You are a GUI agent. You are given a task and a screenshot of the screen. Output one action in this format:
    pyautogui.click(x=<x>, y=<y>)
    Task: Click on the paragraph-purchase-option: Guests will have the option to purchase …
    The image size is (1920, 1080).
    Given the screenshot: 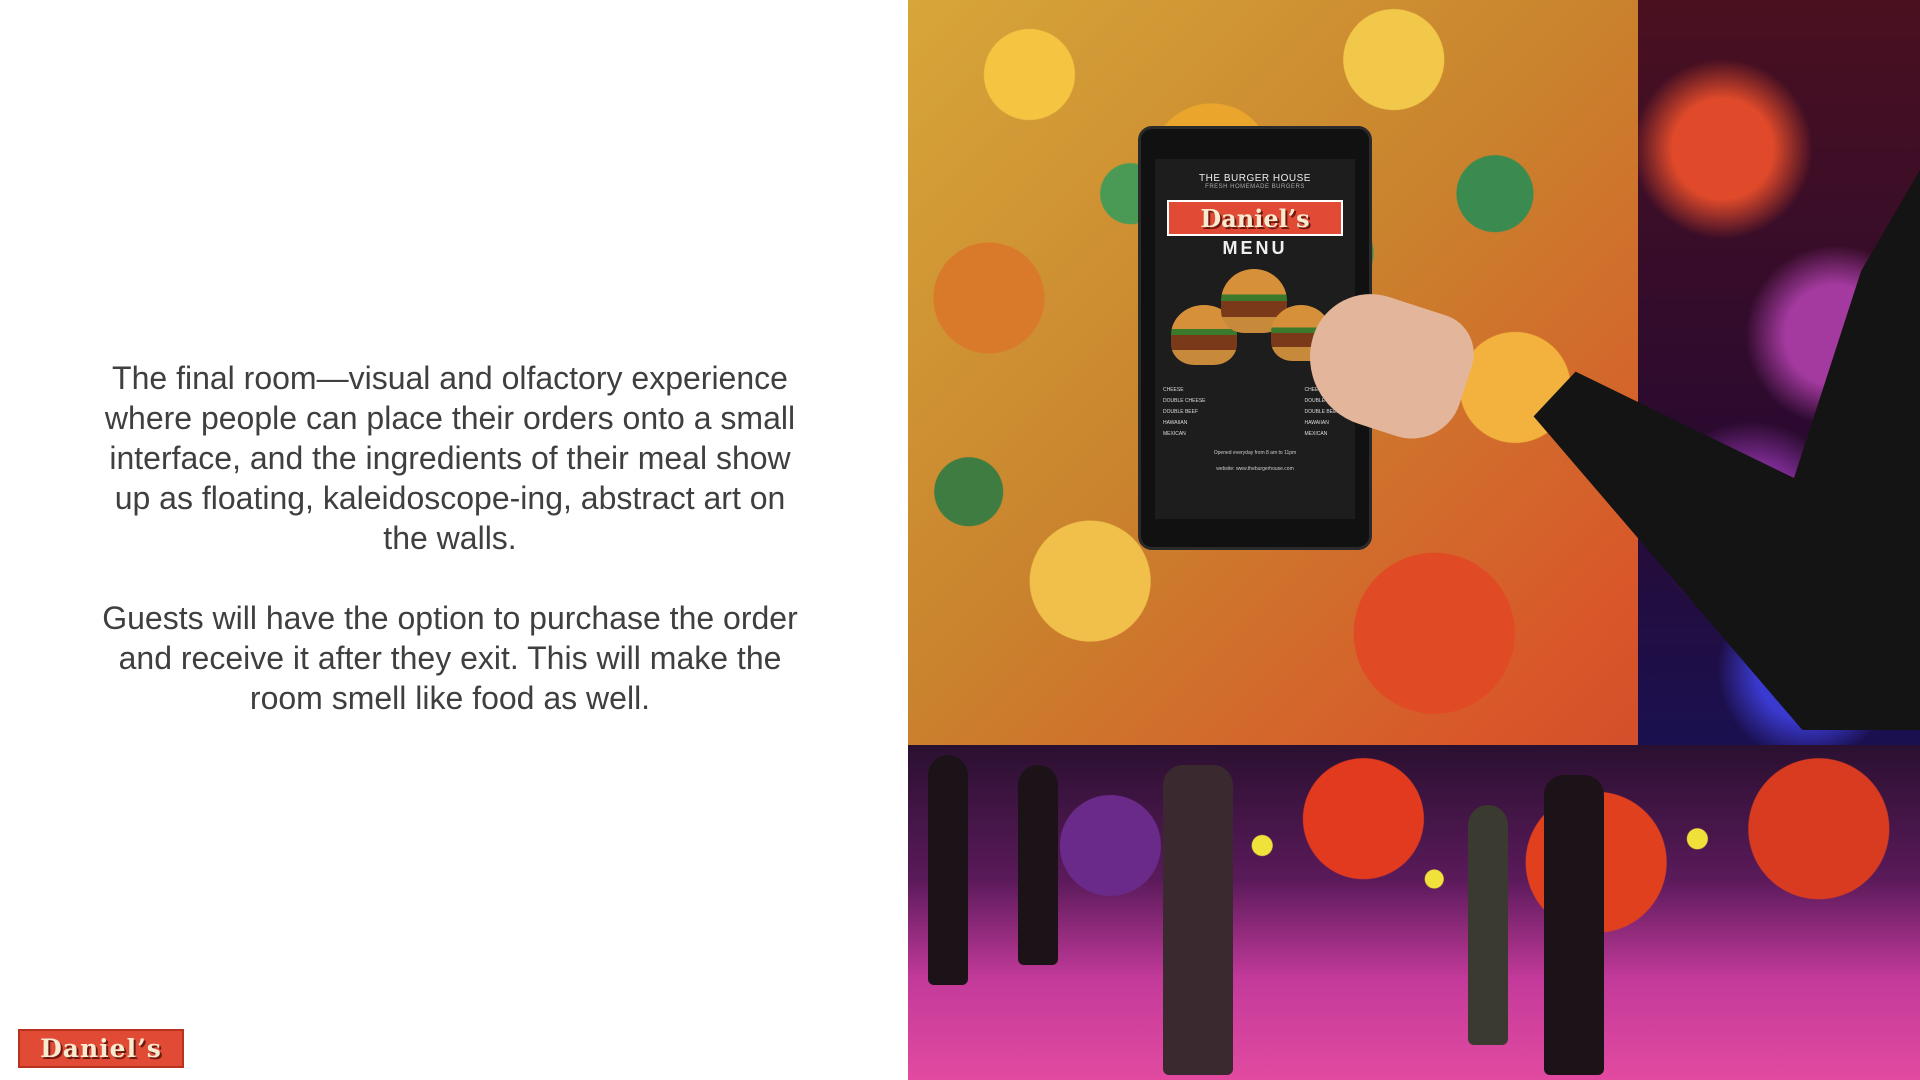 What is the action you would take?
    pyautogui.click(x=450, y=658)
    